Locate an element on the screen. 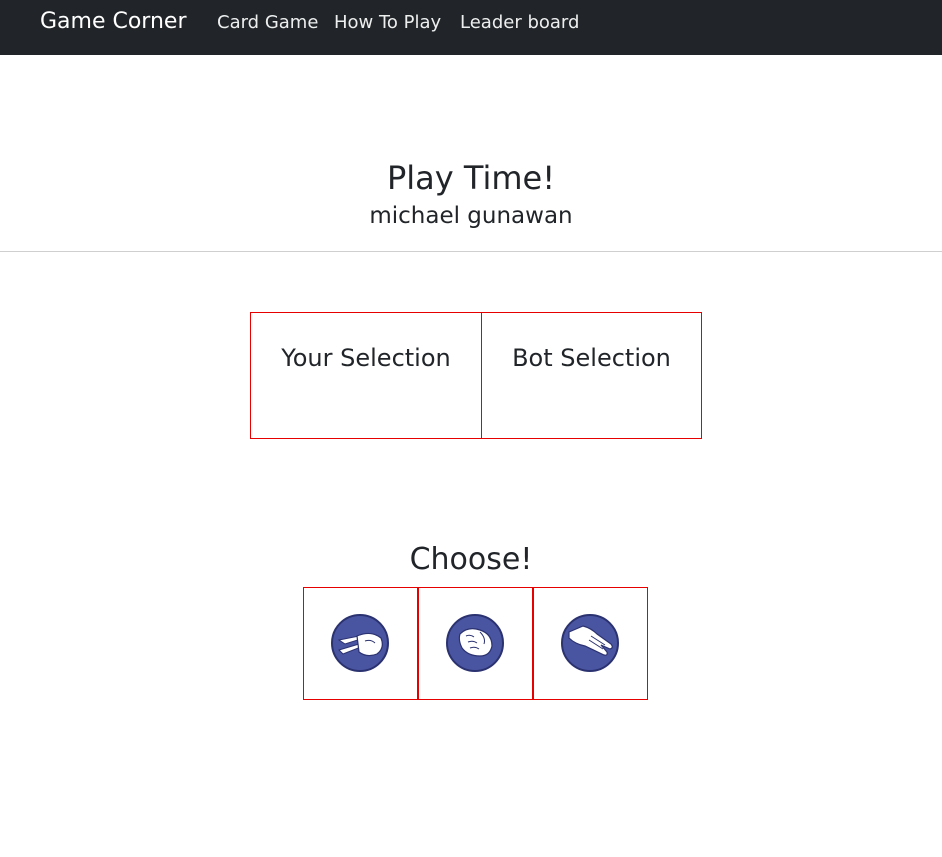 Image resolution: width=942 pixels, height=857 pixels. paper-button is located at coordinates (590, 643).